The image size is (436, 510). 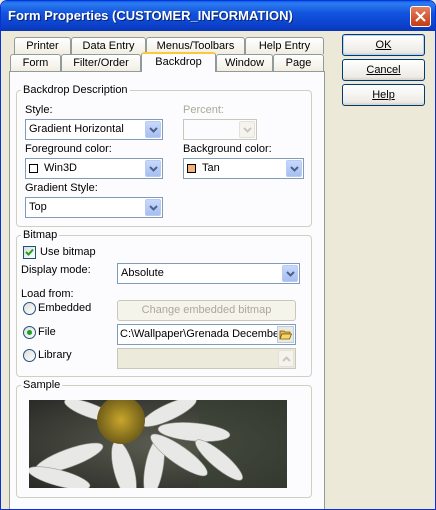 What do you see at coordinates (40, 235) in the screenshot?
I see `bitmap-group-label: Bitmap` at bounding box center [40, 235].